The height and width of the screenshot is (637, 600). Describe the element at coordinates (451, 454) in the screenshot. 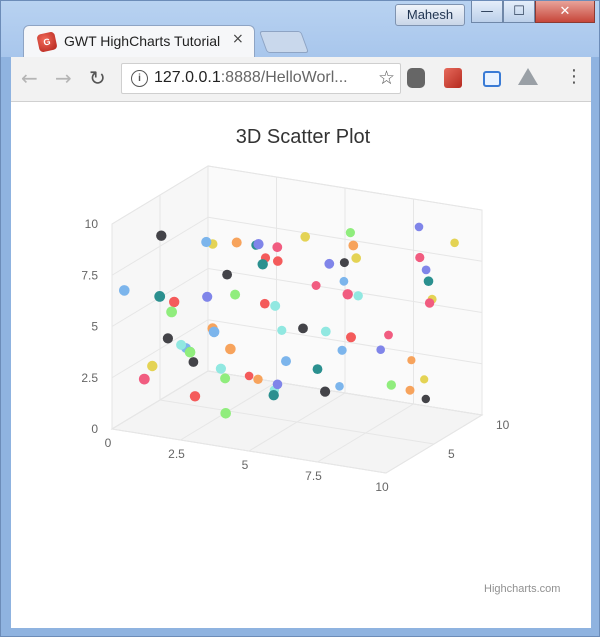

I see `z-tick-label: 5` at that location.